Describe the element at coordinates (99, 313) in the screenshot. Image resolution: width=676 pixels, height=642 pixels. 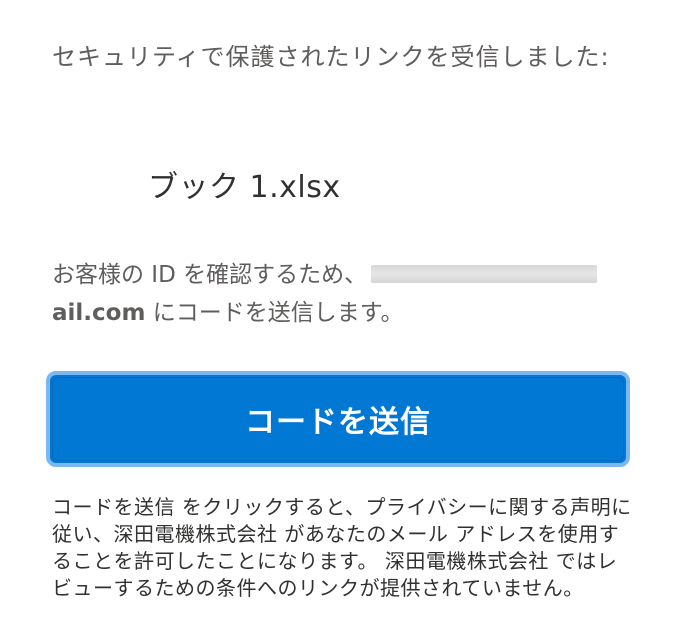
I see `email-domain: ail.com` at that location.